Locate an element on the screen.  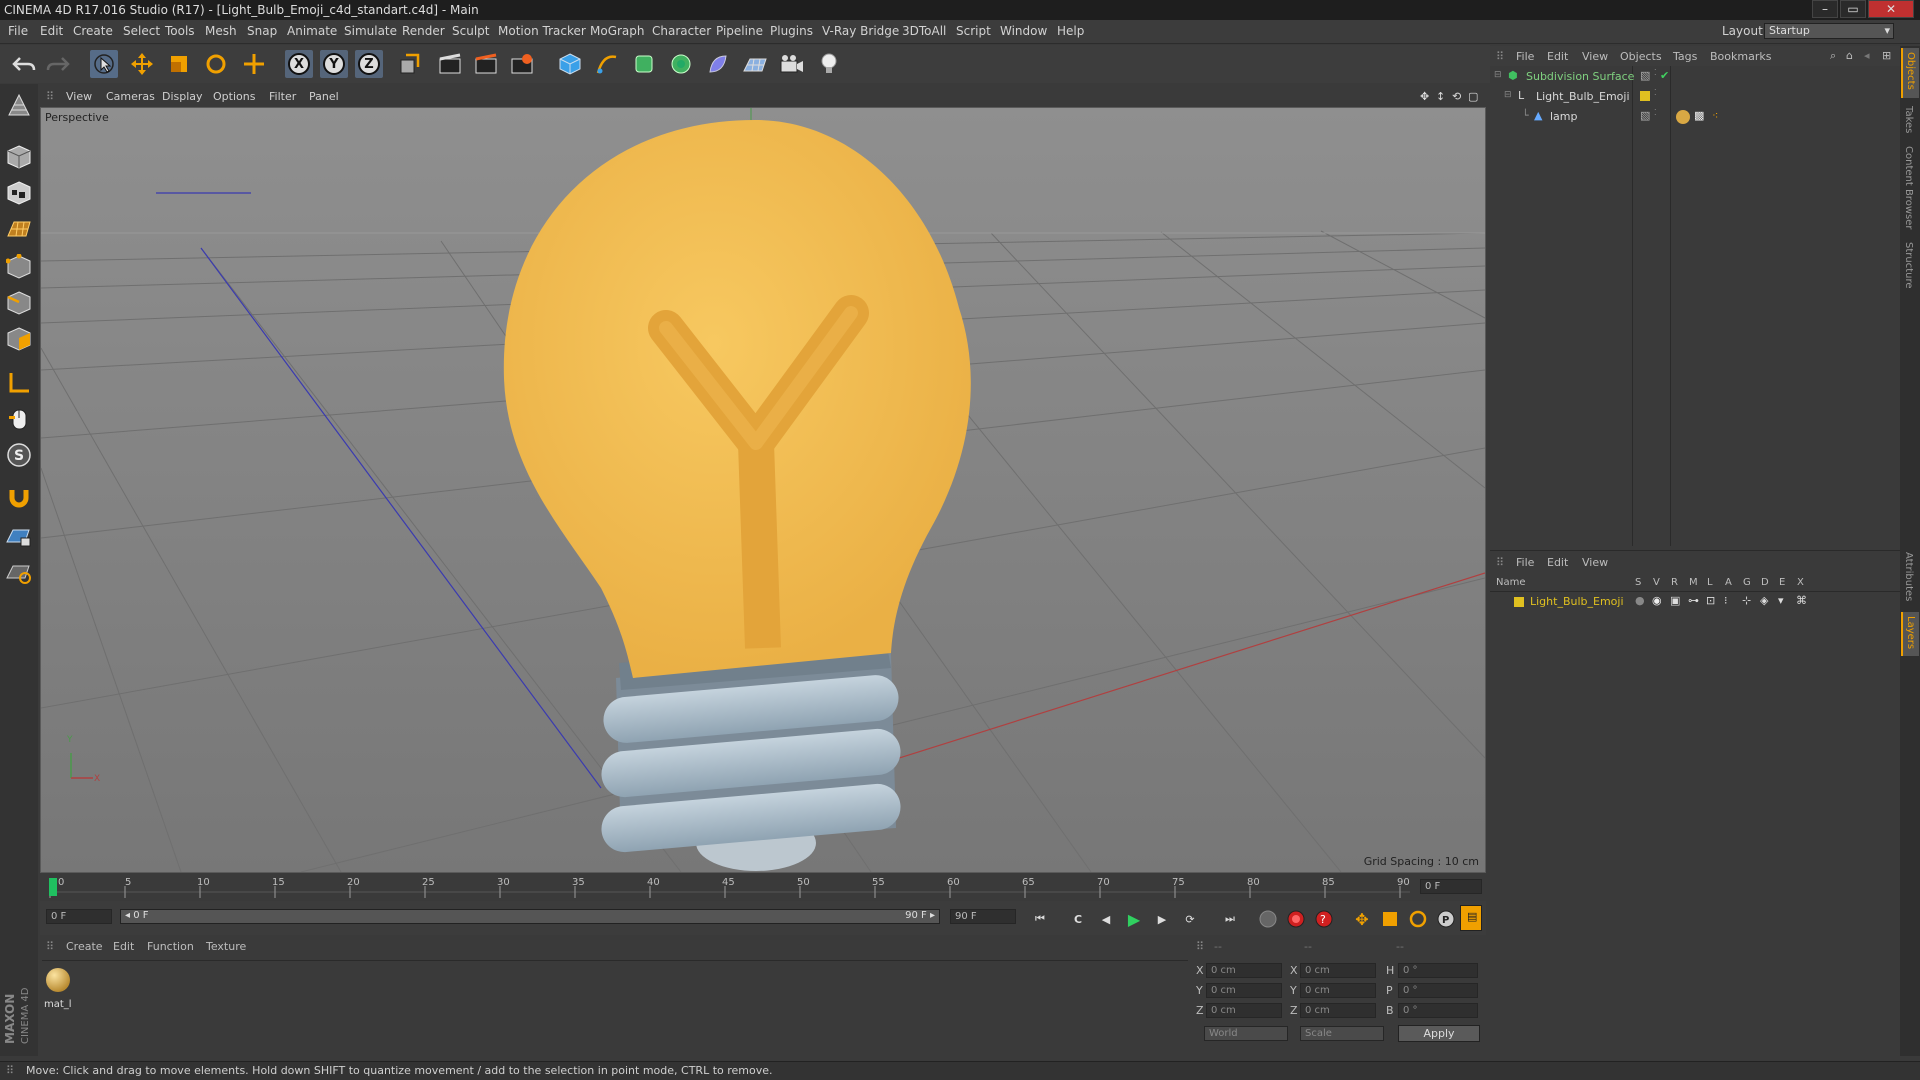
redo-button is located at coordinates (58, 64).